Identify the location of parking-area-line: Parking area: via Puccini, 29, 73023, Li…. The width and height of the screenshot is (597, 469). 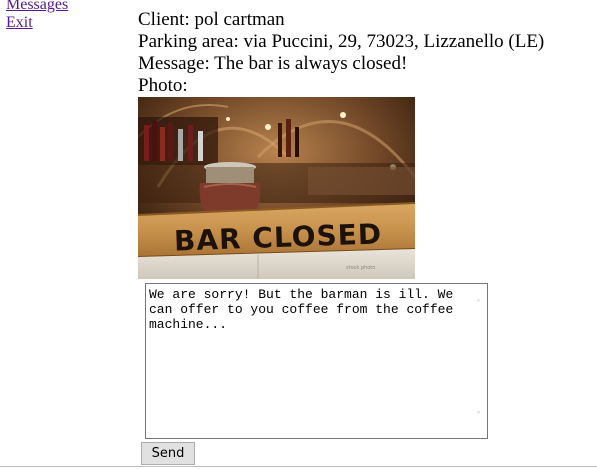
(341, 41).